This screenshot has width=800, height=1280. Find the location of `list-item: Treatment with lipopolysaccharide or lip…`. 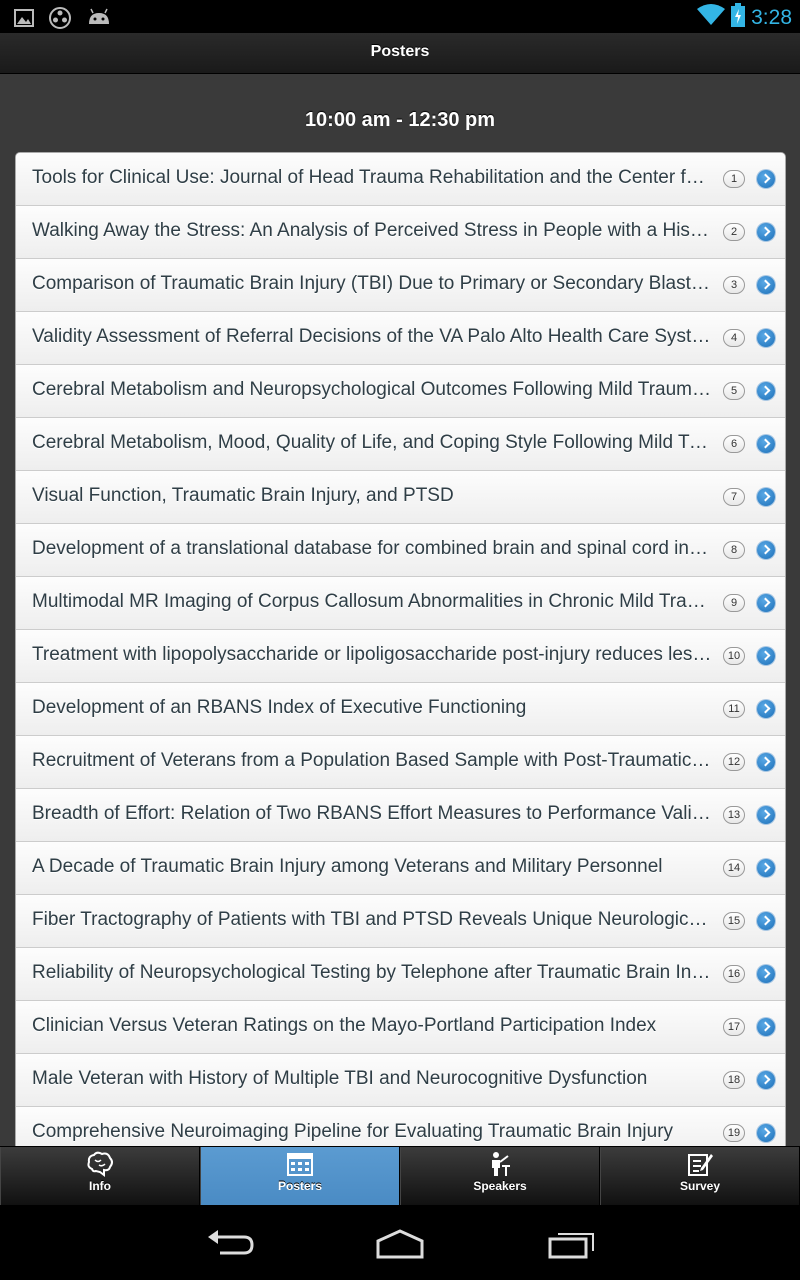

list-item: Treatment with lipopolysaccharide or lip… is located at coordinates (400, 655).